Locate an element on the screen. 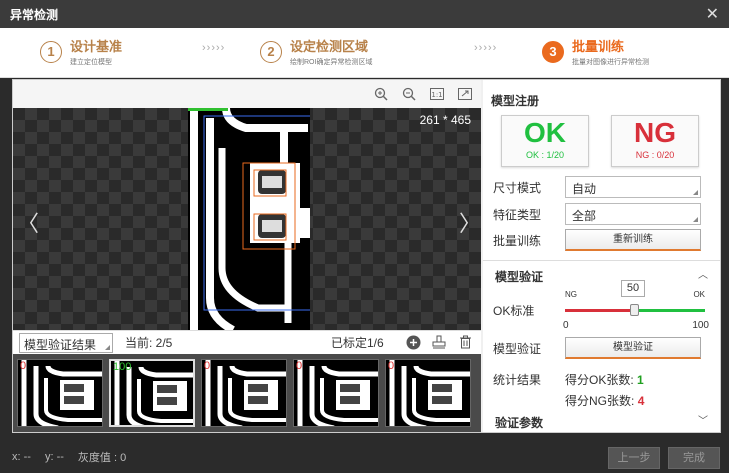  add-image-icon is located at coordinates (413, 342).